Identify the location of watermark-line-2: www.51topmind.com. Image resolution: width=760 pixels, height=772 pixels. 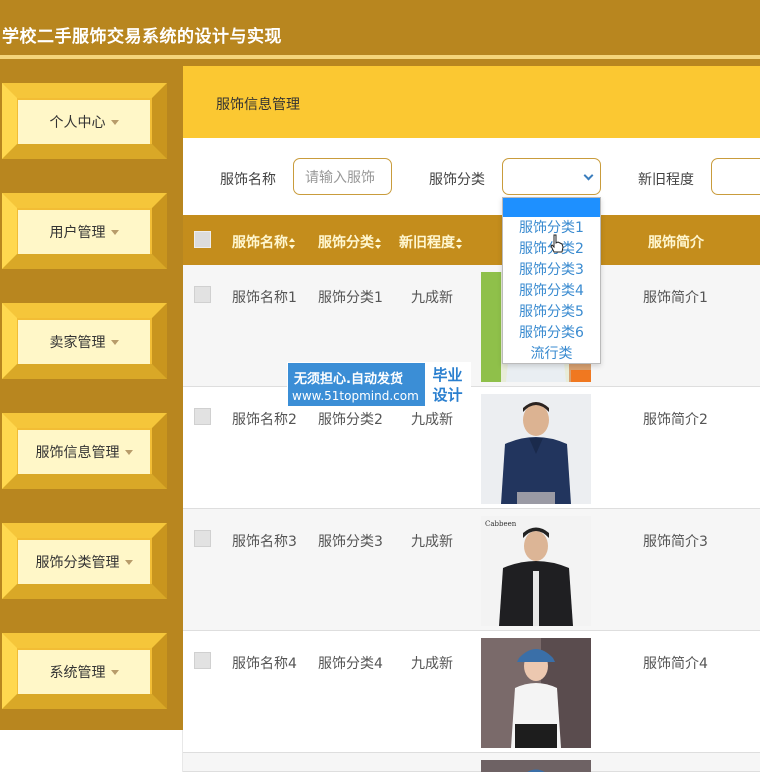
(355, 396).